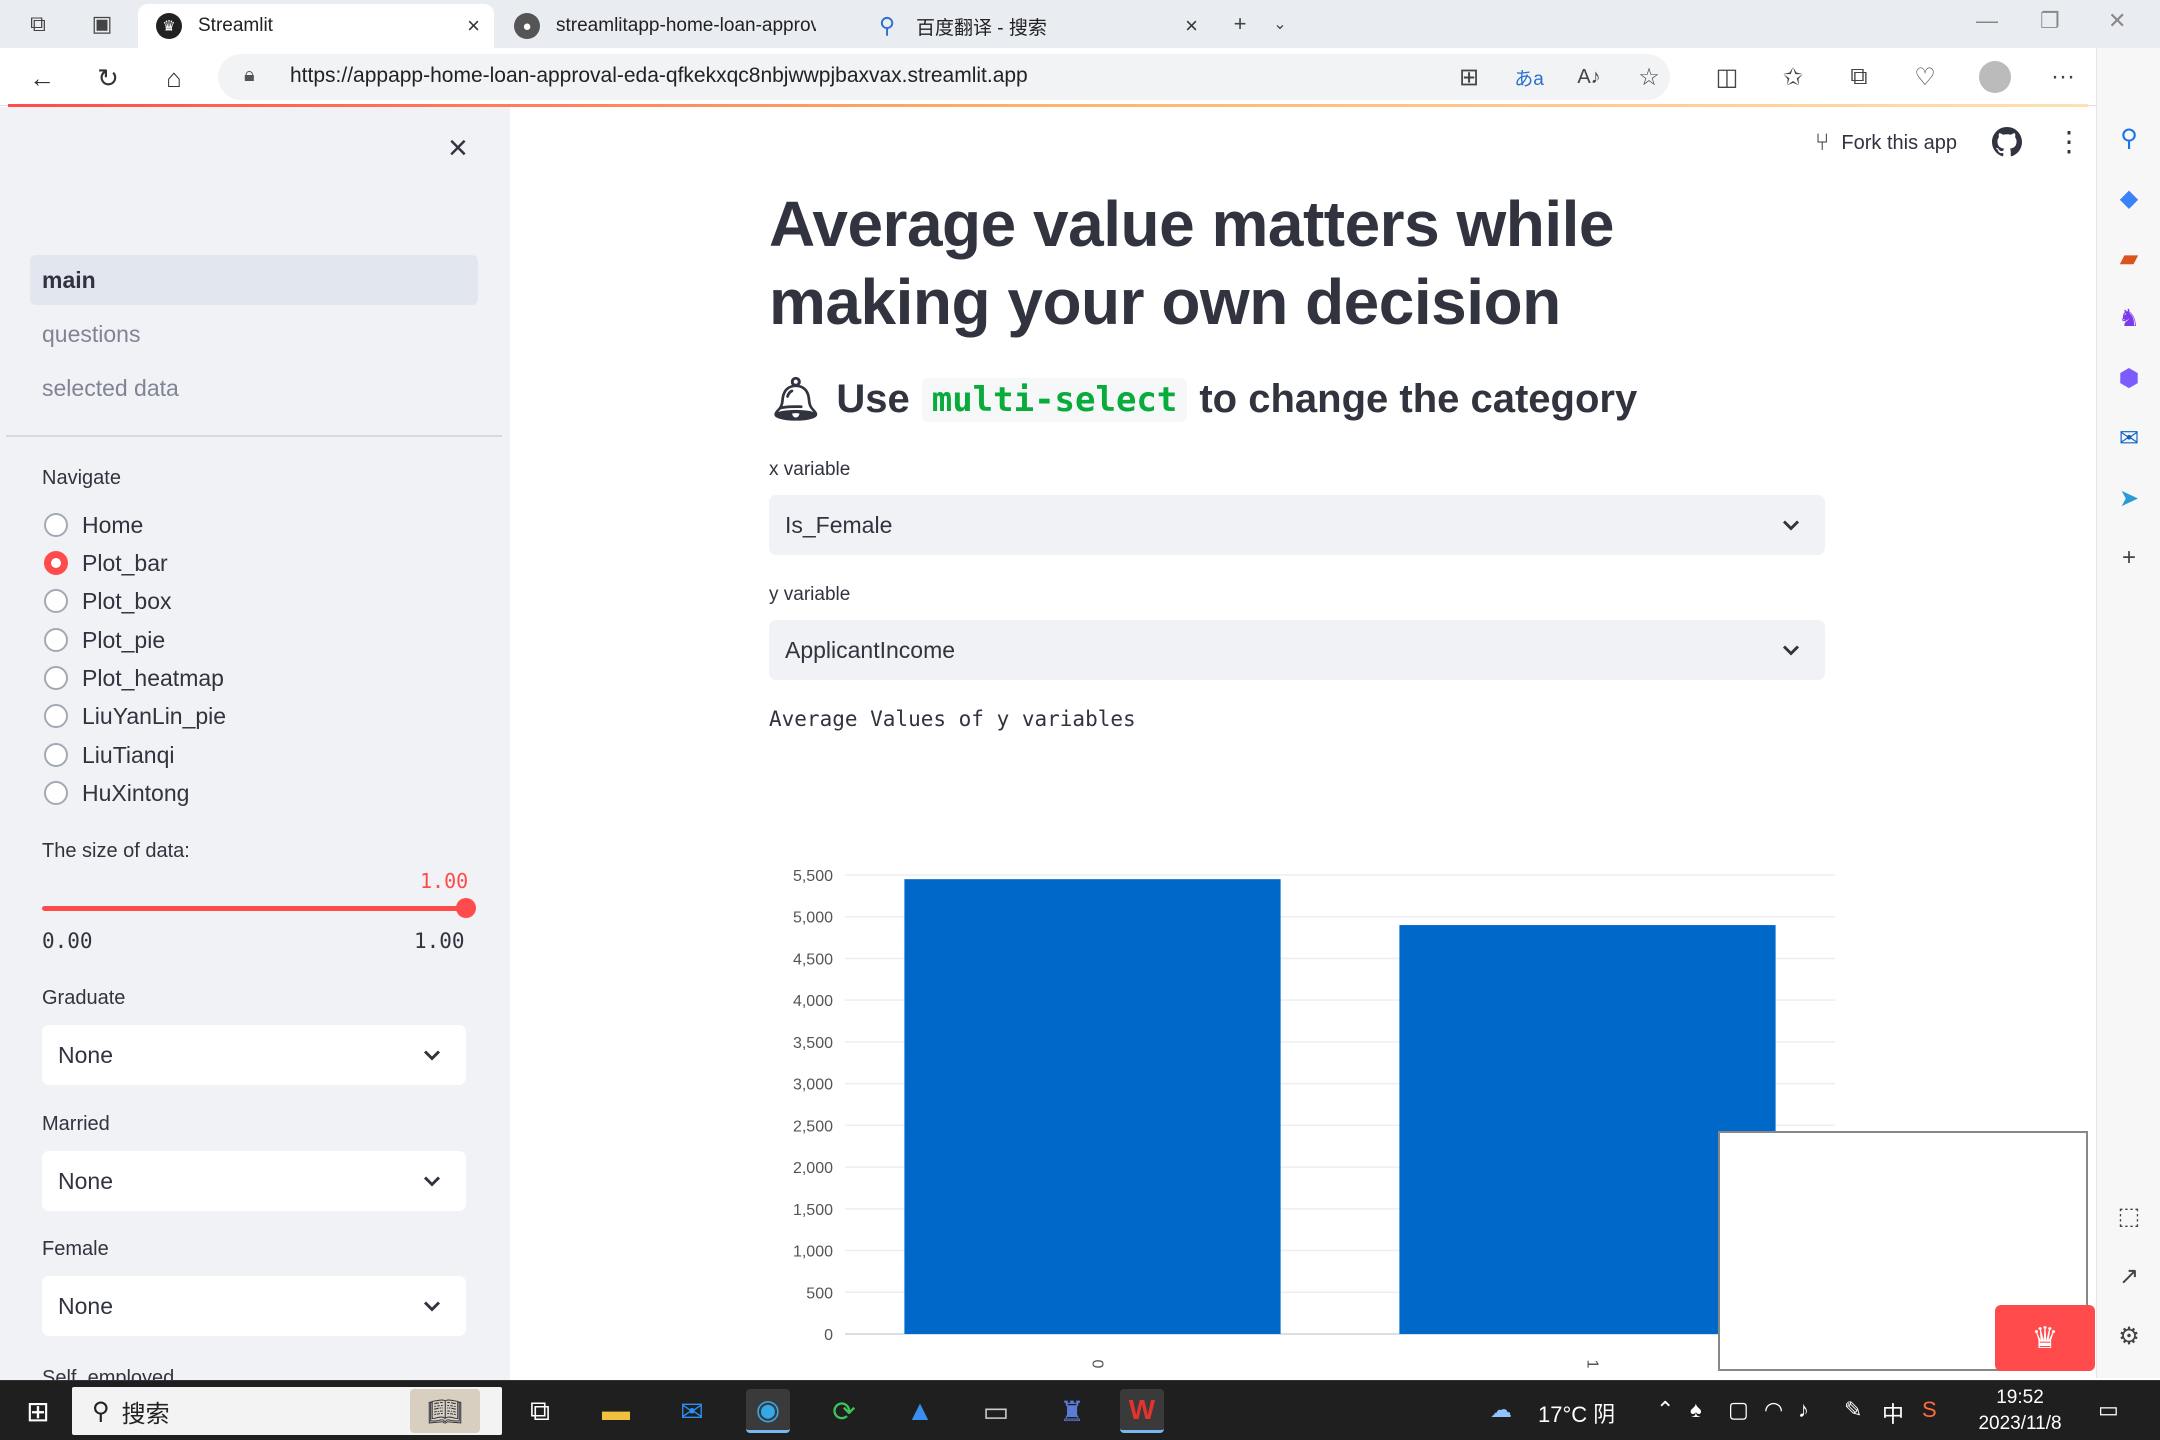 The height and width of the screenshot is (1440, 2160). I want to click on radio-label: LiuYanLin_pie, so click(154, 715).